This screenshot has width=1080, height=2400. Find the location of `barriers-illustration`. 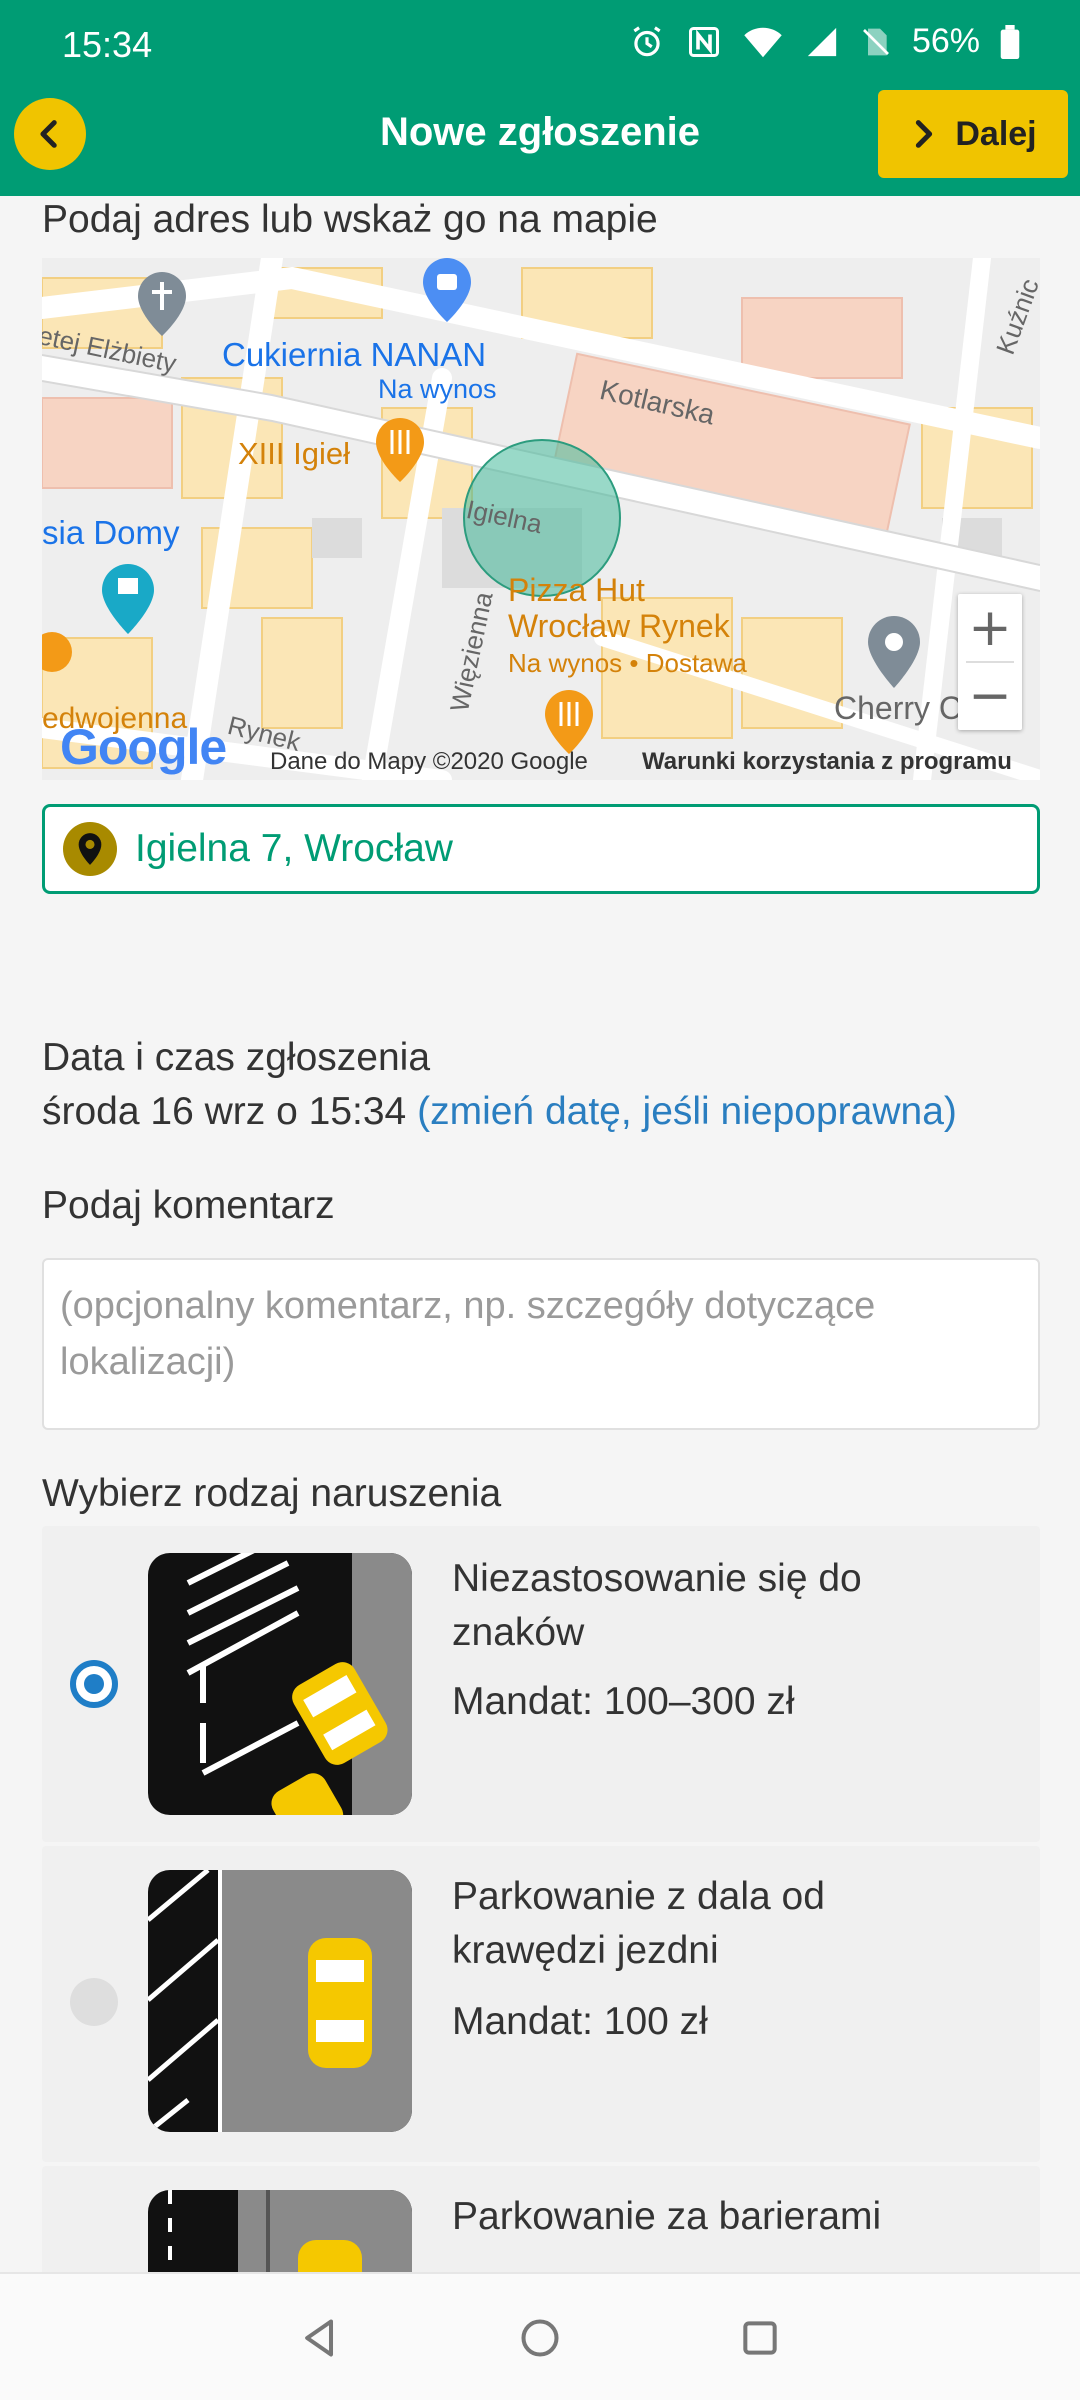

barriers-illustration is located at coordinates (280, 2231).